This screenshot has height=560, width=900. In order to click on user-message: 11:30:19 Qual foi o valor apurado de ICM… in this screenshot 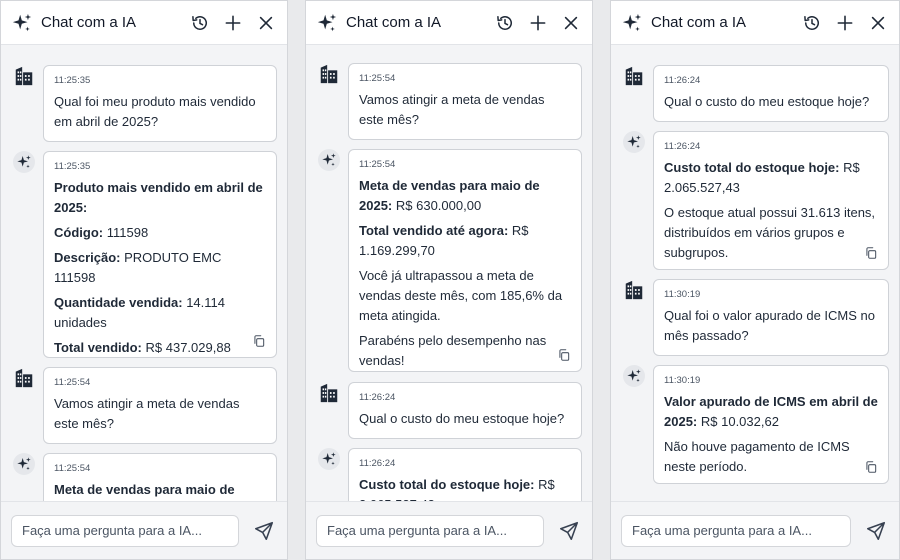, I will do `click(771, 317)`.